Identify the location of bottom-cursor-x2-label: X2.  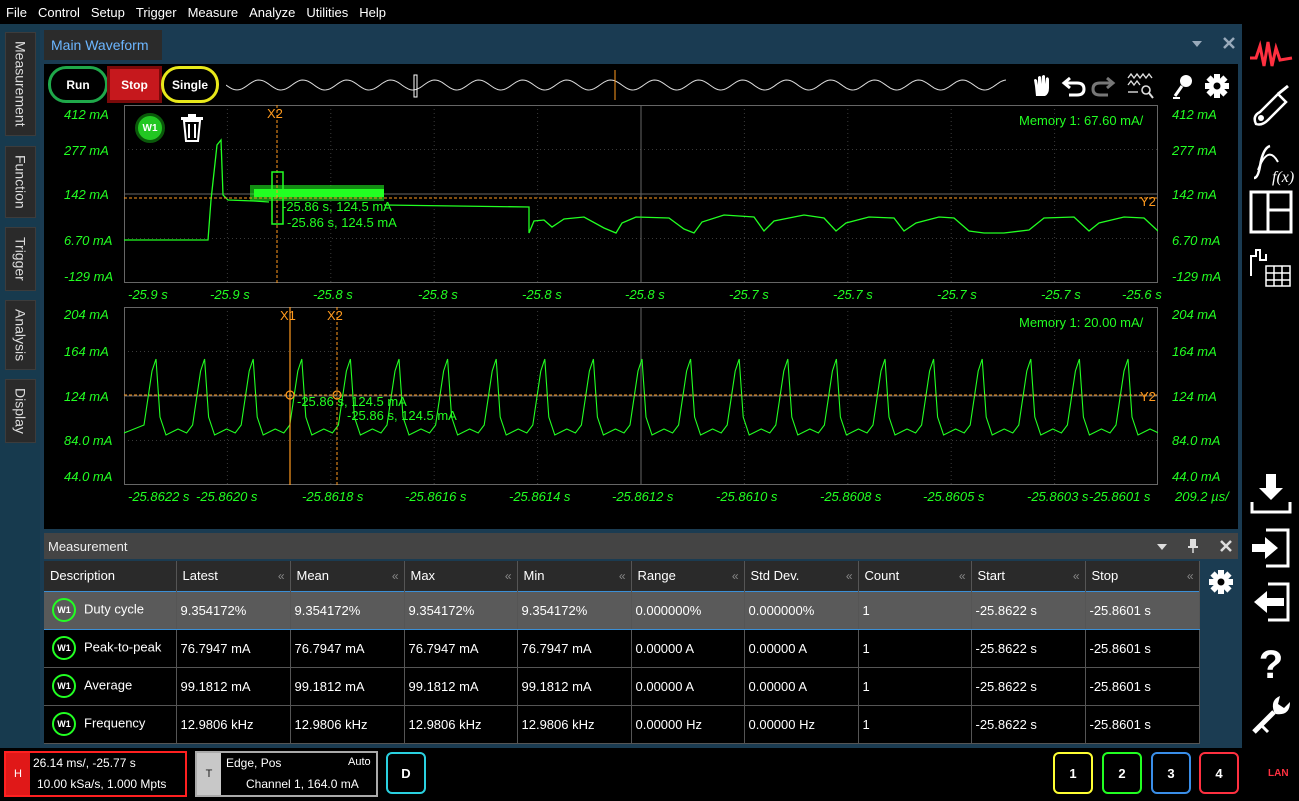
(335, 315).